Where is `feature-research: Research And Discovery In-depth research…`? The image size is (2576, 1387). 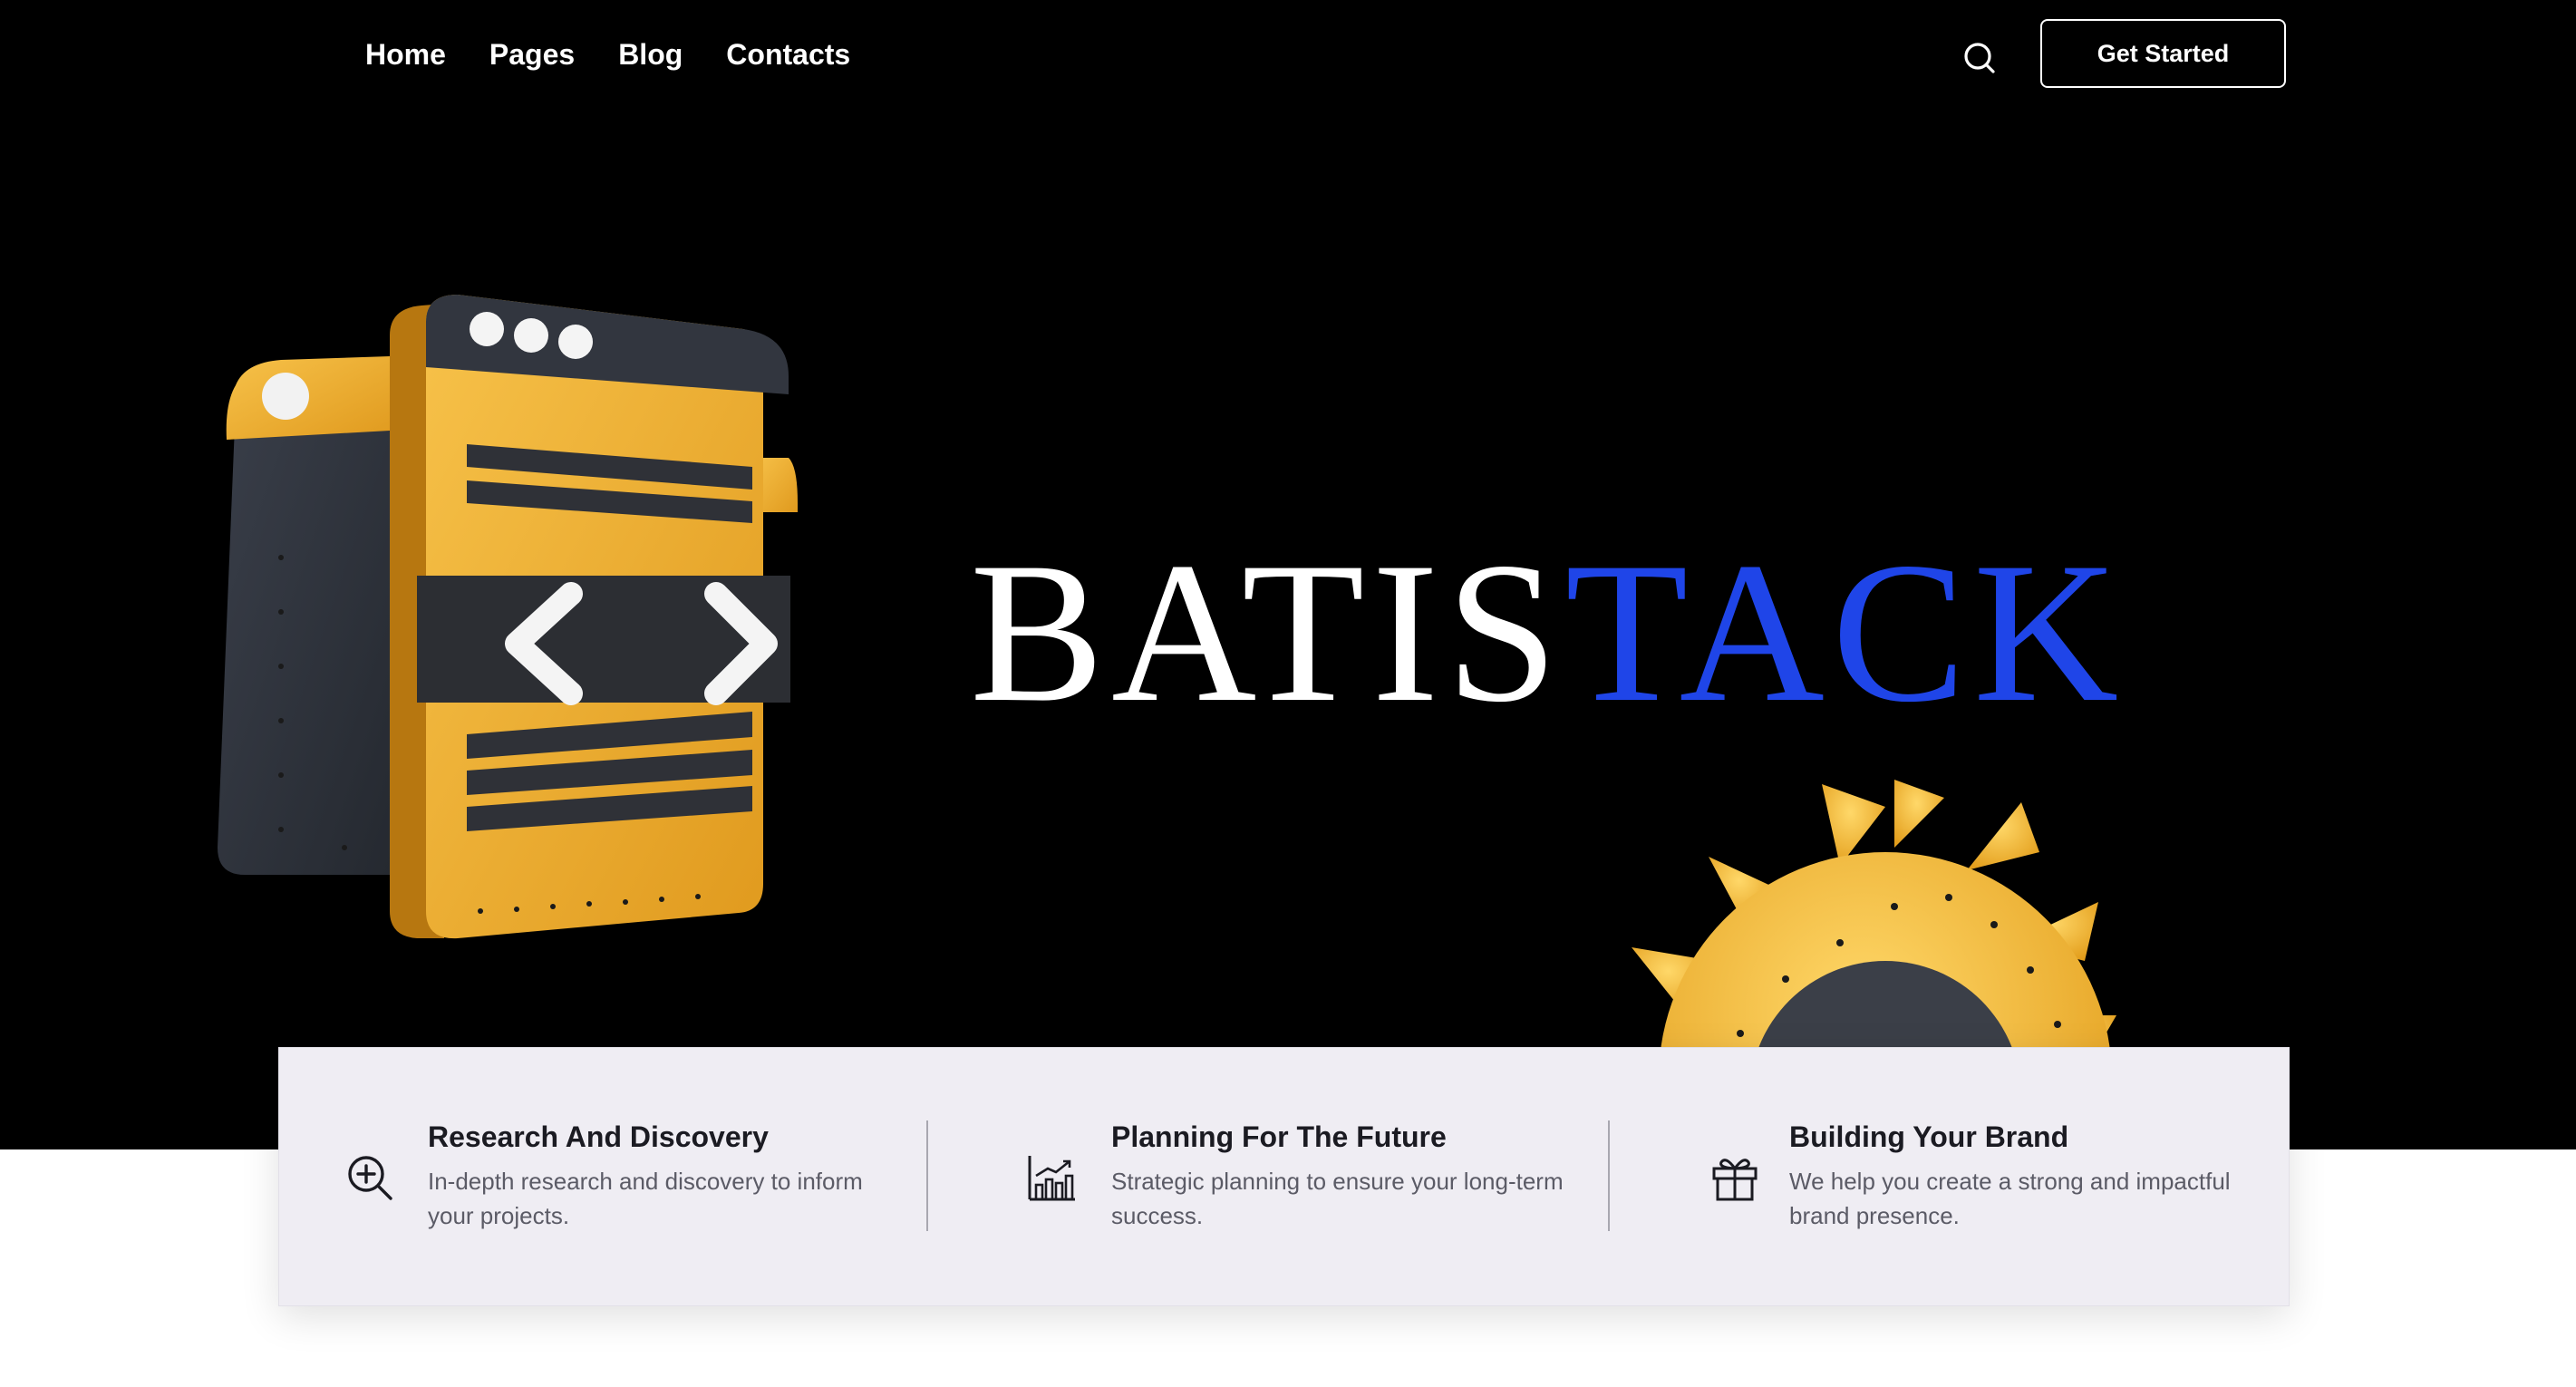
feature-research: Research And Discovery In-depth research… is located at coordinates (602, 1177).